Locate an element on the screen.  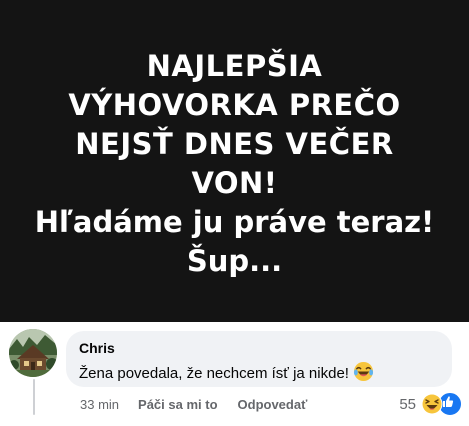
like-button: Páči sa mi to is located at coordinates (177, 404).